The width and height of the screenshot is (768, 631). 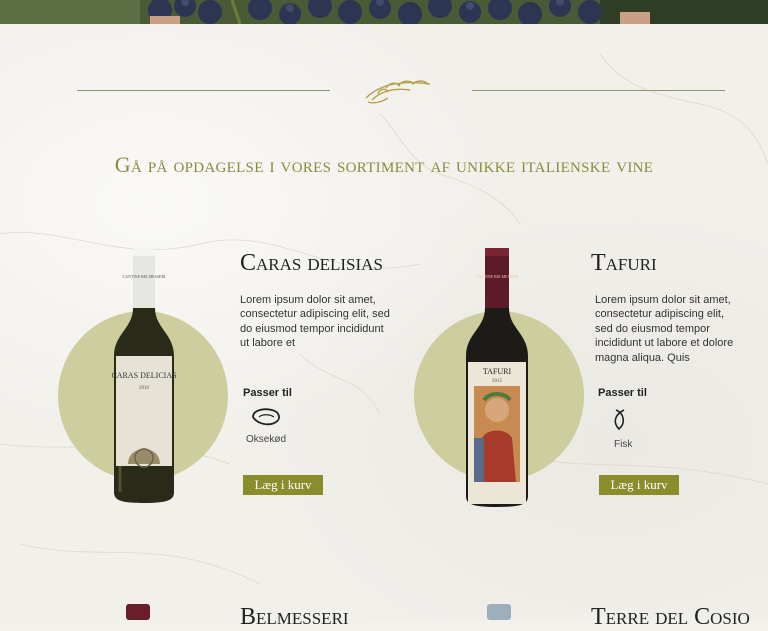 What do you see at coordinates (203, 90) in the screenshot?
I see `divider-line-left` at bounding box center [203, 90].